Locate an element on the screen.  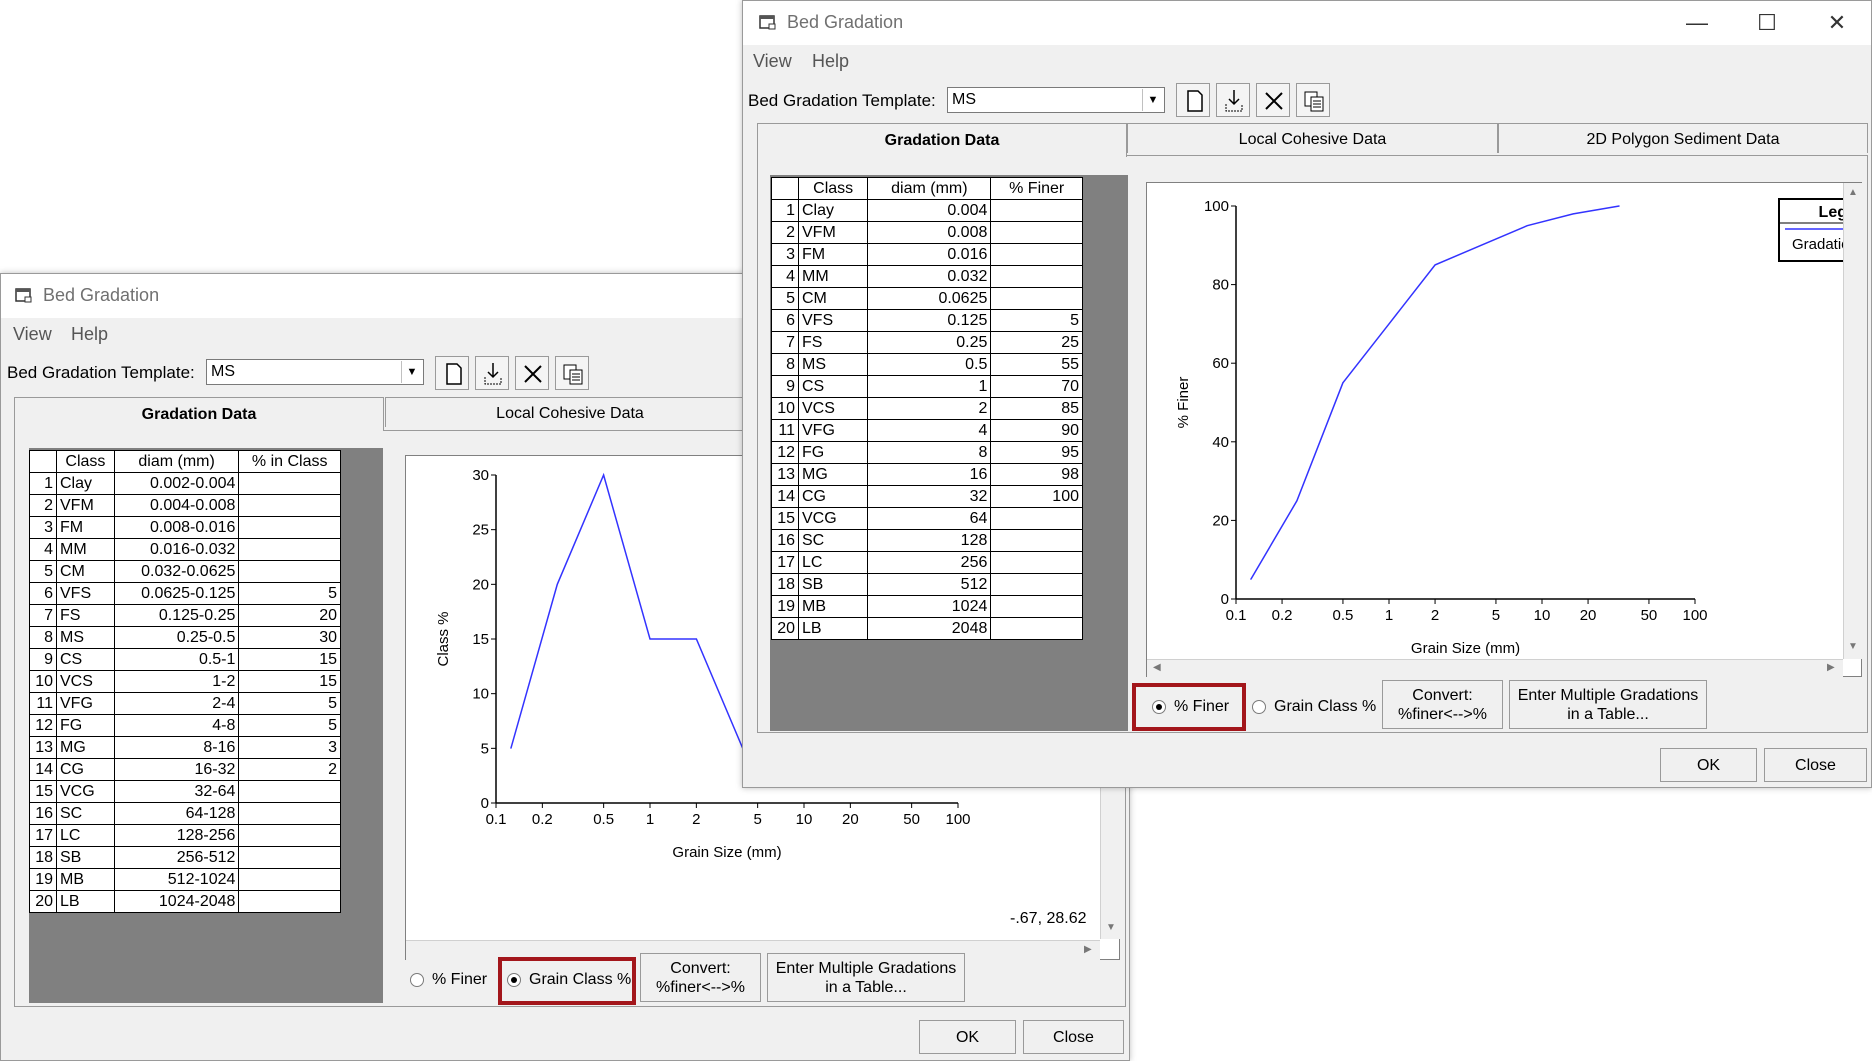
table-row: 9 CS 0.5-1 15 is located at coordinates (185, 659).